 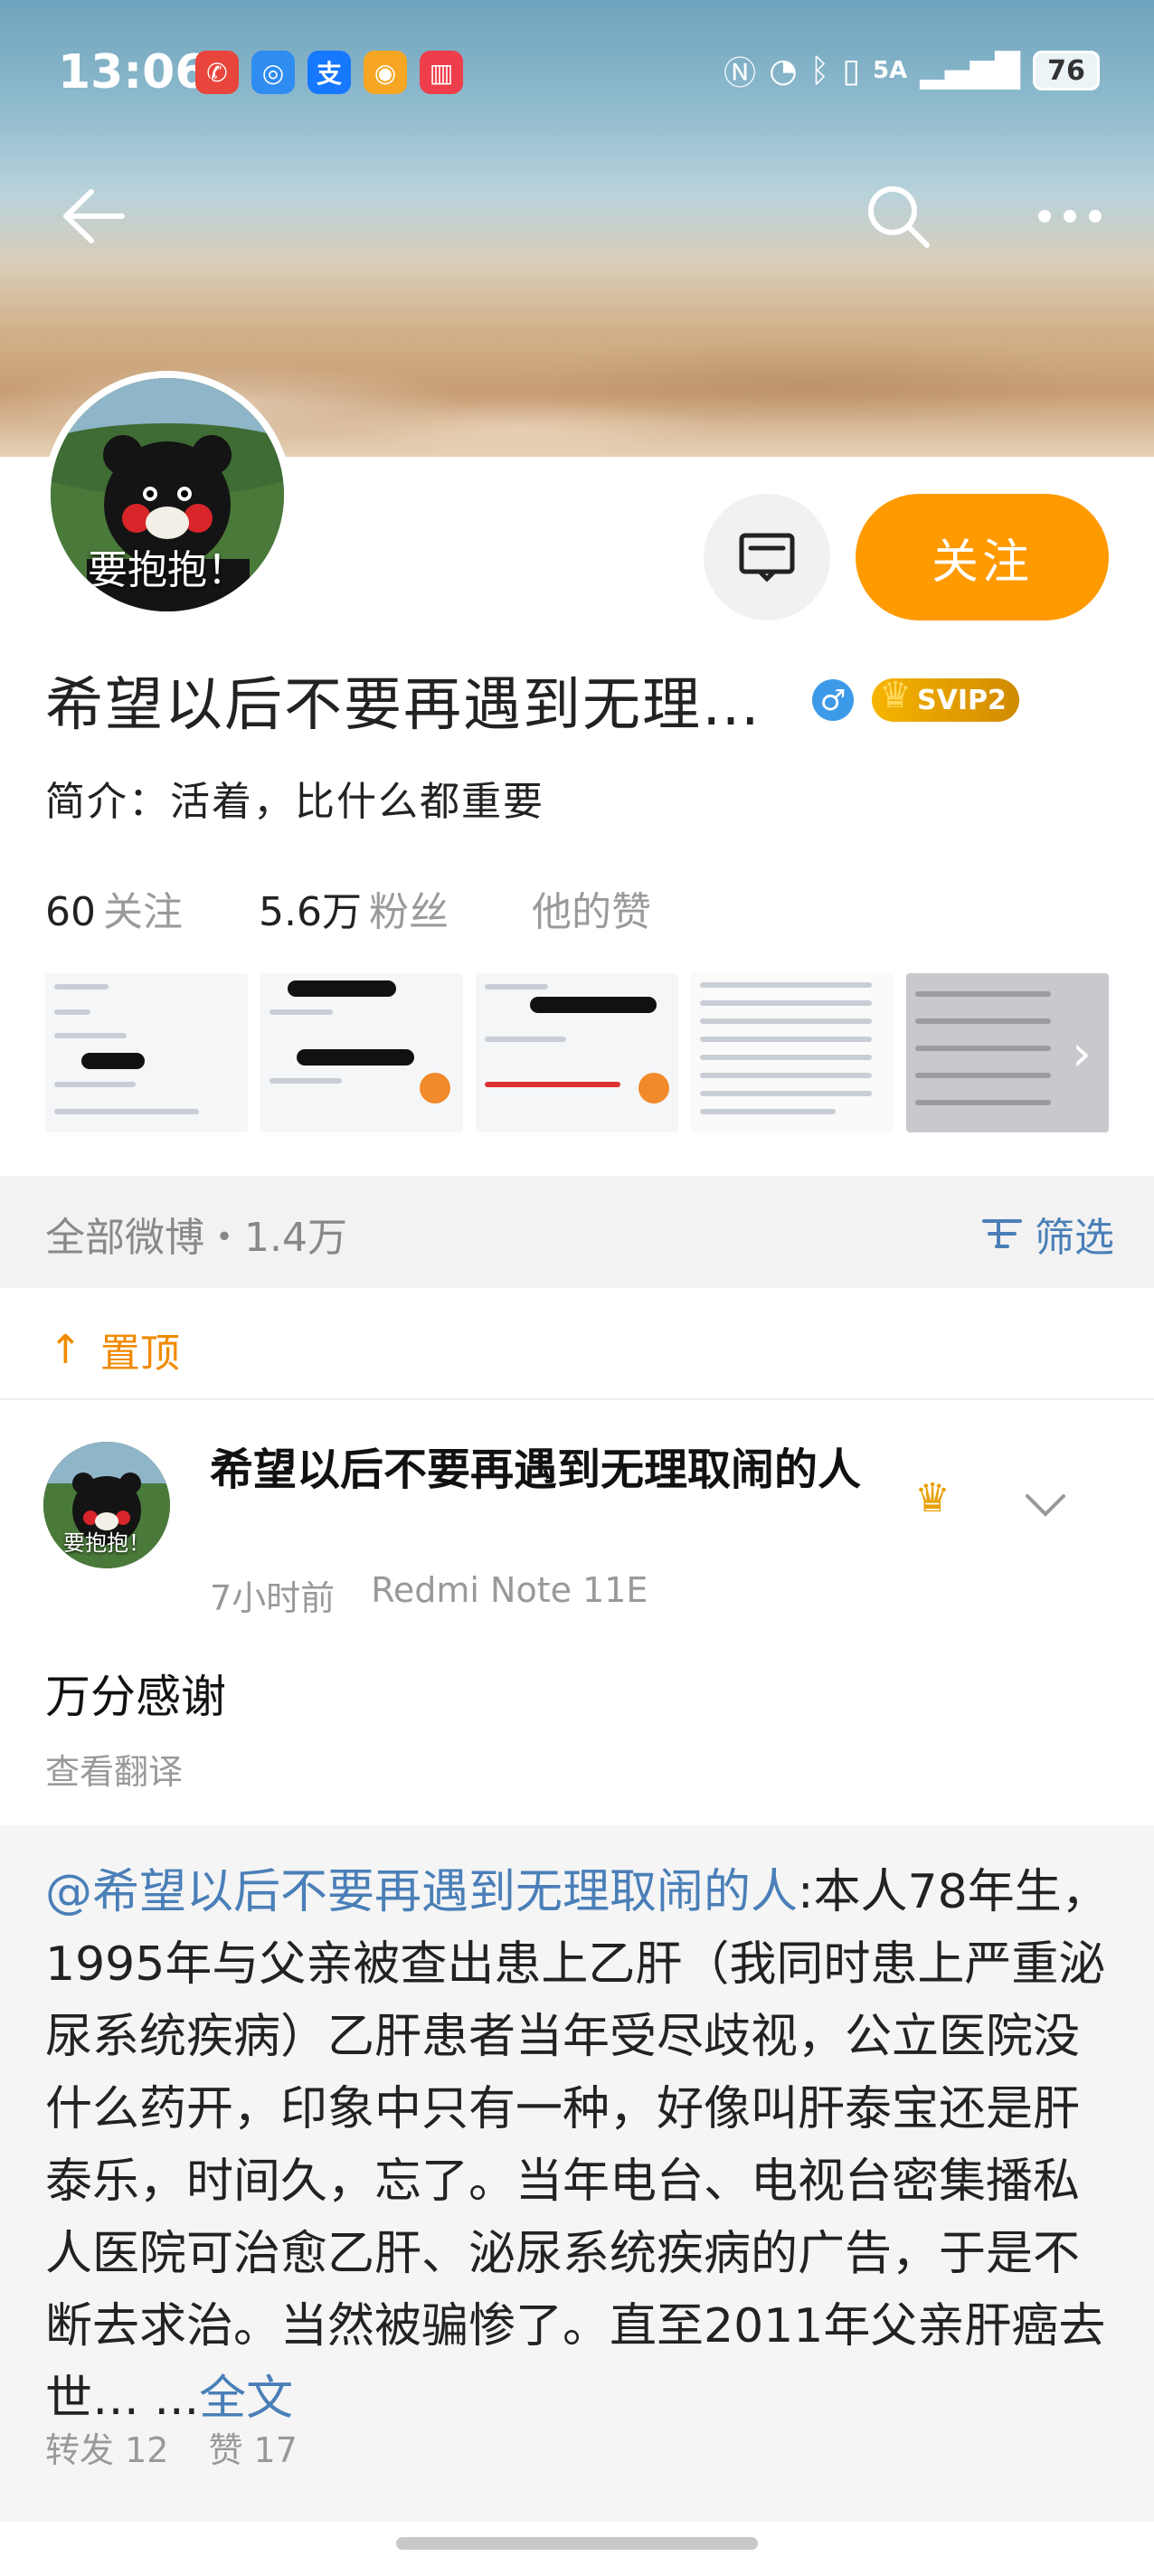 What do you see at coordinates (273, 72) in the screenshot?
I see `browser-icon: ◎` at bounding box center [273, 72].